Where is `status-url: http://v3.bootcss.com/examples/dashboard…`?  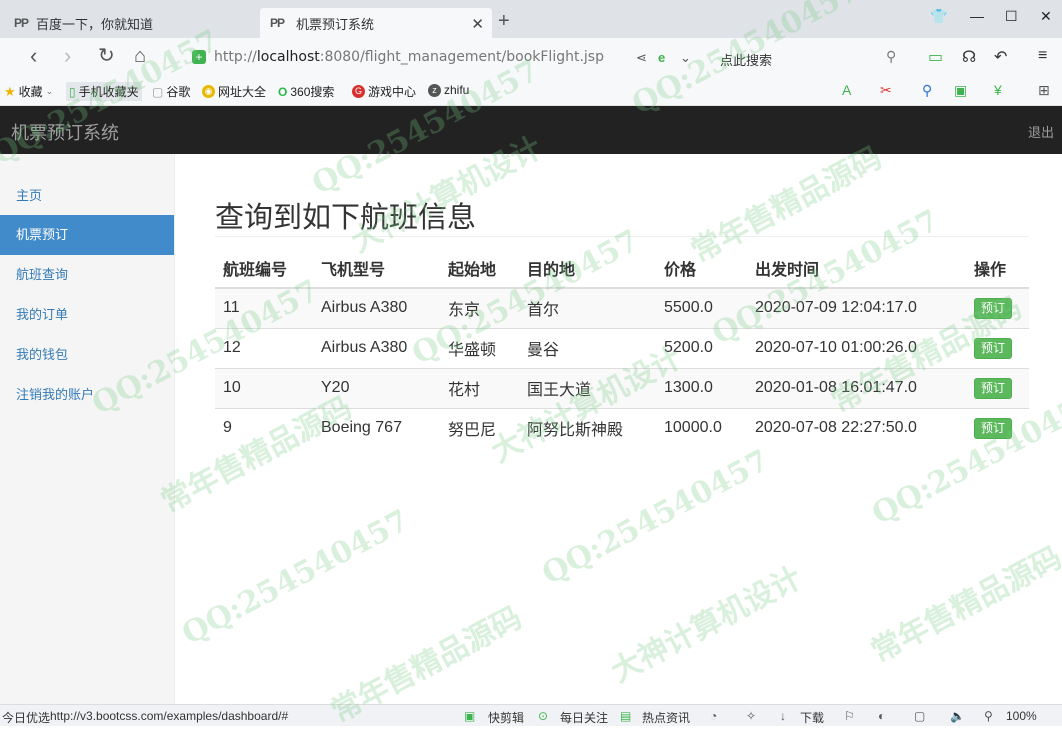 status-url: http://v3.bootcss.com/examples/dashboard… is located at coordinates (169, 716).